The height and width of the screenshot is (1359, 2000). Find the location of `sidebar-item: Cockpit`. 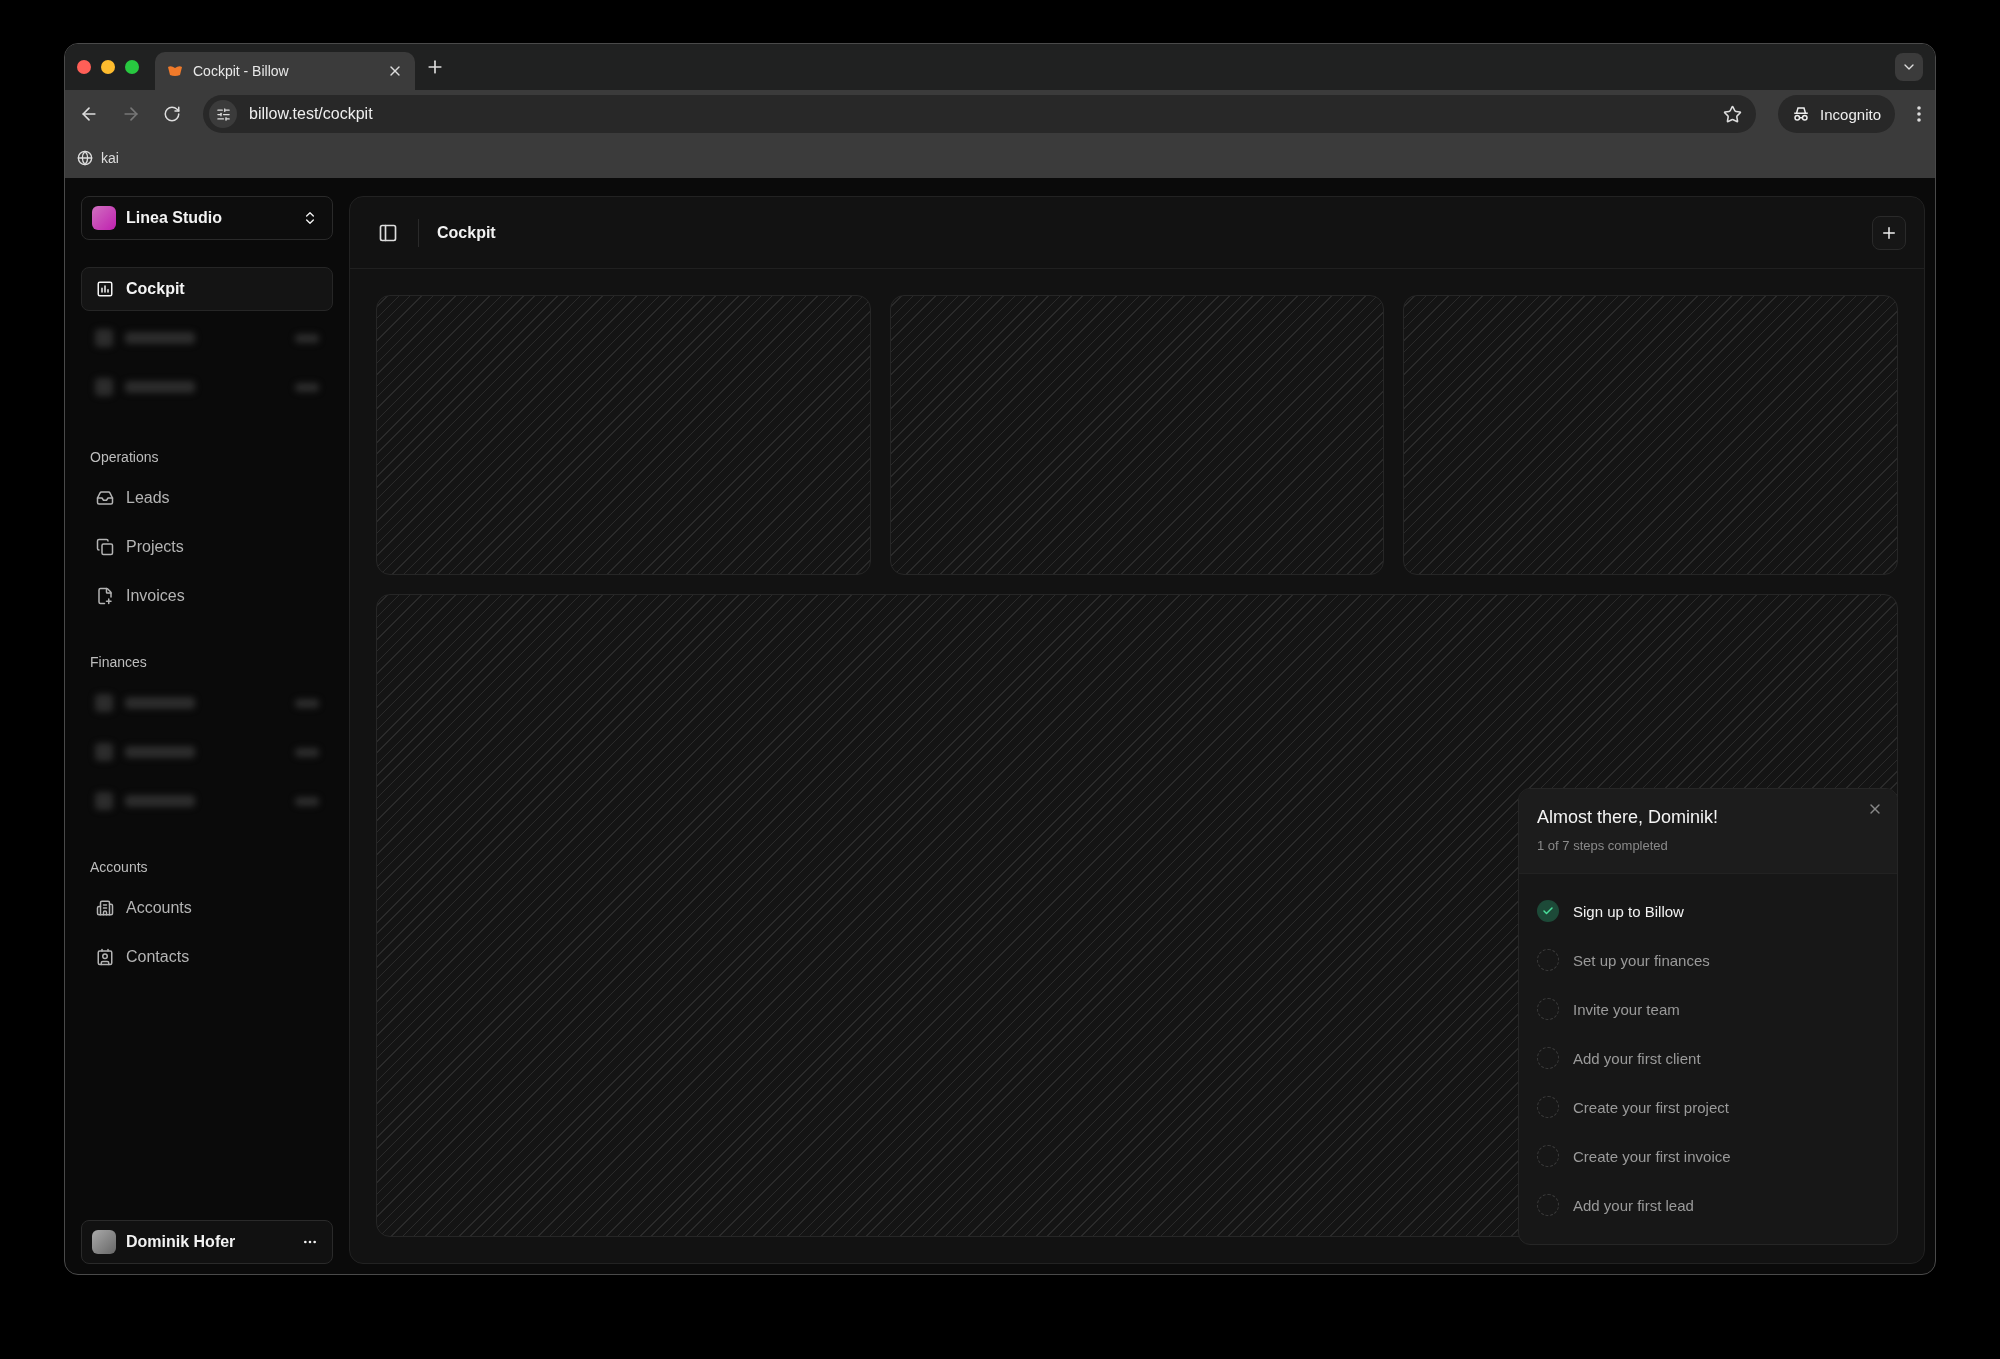

sidebar-item: Cockpit is located at coordinates (207, 289).